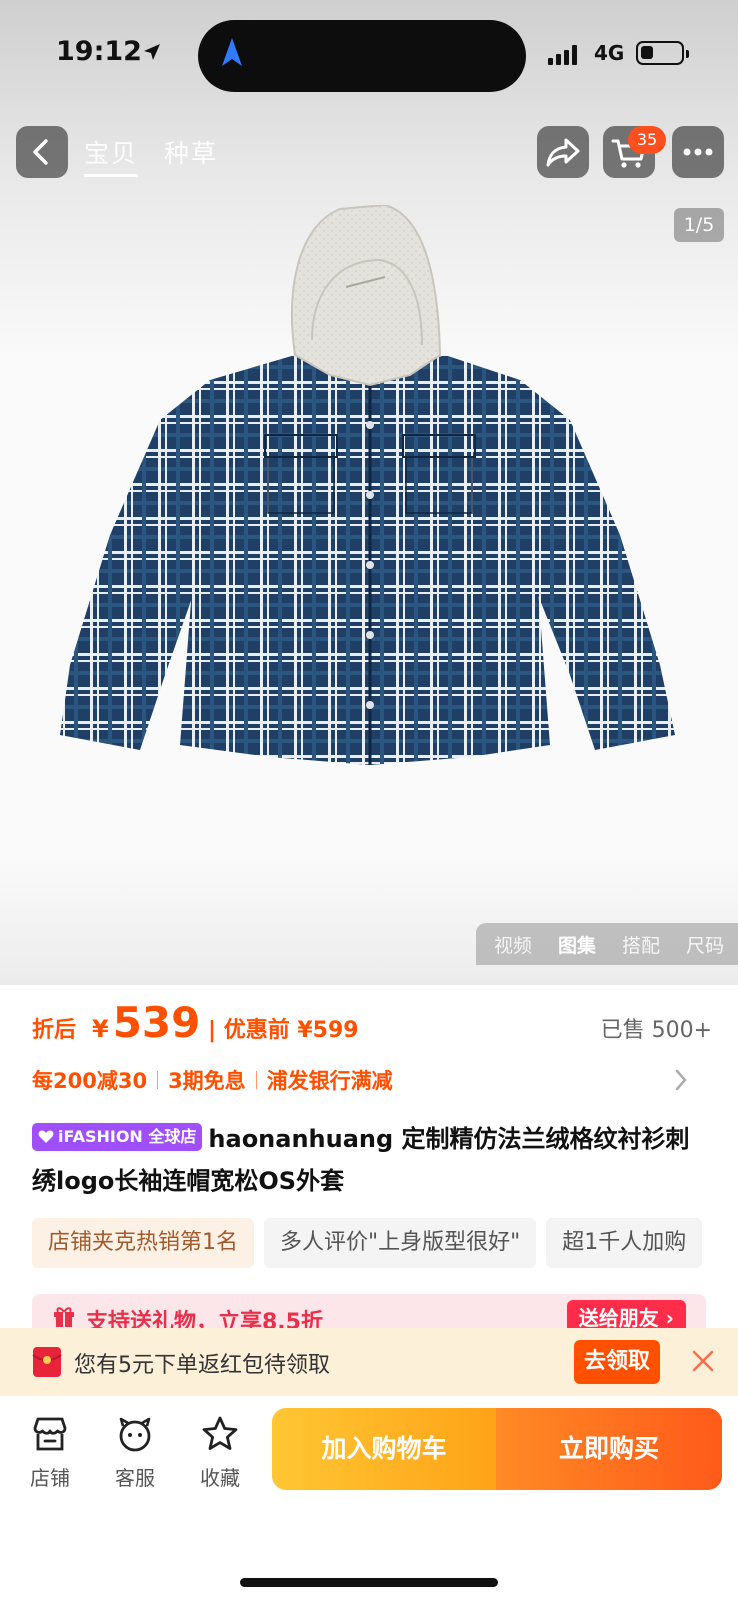 Image resolution: width=738 pixels, height=1600 pixels. What do you see at coordinates (617, 1362) in the screenshot?
I see `claim-coupon-button: 去领取` at bounding box center [617, 1362].